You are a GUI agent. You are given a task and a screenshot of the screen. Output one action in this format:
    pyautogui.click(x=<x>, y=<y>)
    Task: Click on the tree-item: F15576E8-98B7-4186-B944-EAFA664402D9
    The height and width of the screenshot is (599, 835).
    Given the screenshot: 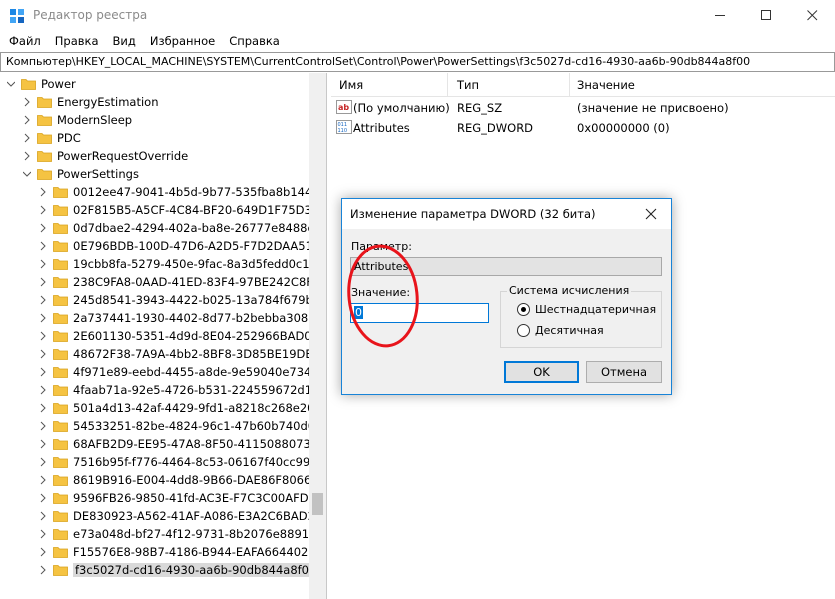 What is the action you would take?
    pyautogui.click(x=162, y=552)
    